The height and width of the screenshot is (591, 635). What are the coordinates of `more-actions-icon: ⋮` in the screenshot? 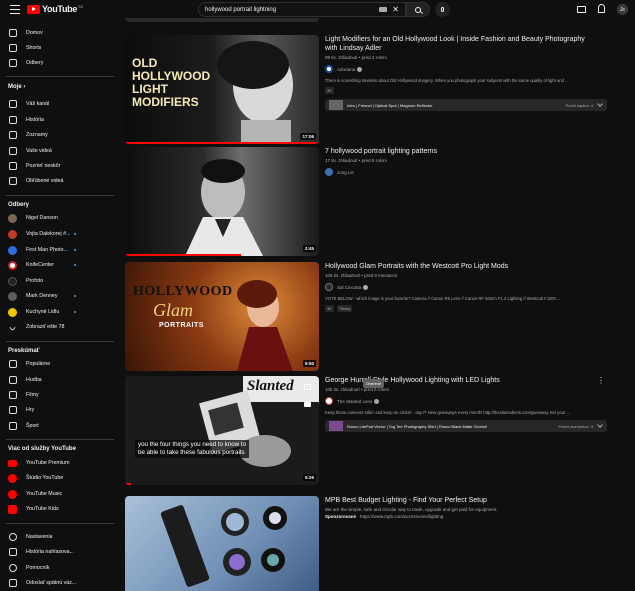 It's located at (601, 380).